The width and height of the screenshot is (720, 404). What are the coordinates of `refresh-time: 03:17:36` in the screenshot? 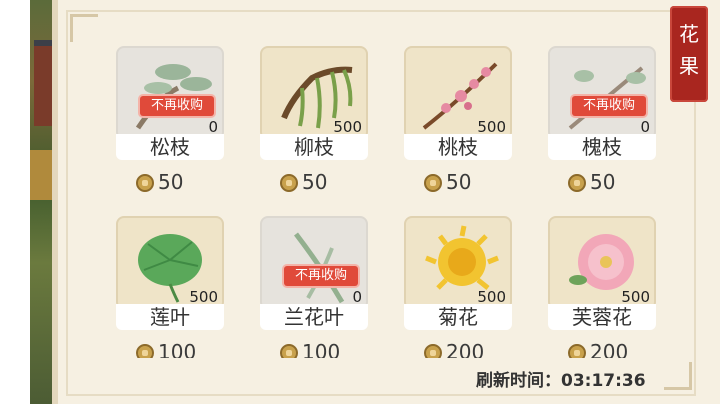 It's located at (603, 381).